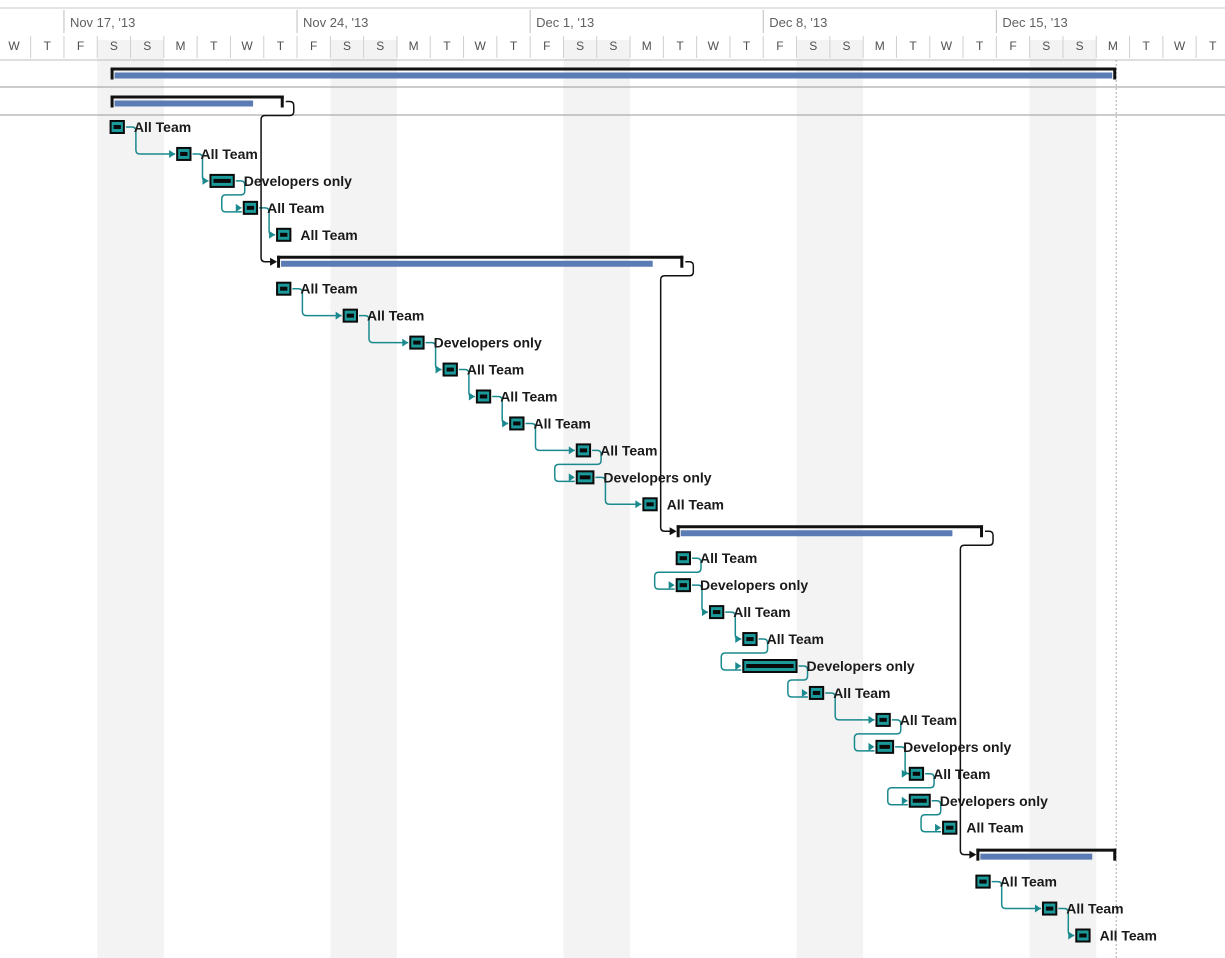 Image resolution: width=1225 pixels, height=958 pixels. Describe the element at coordinates (613, 75) in the screenshot. I see `project-summary-progress` at that location.